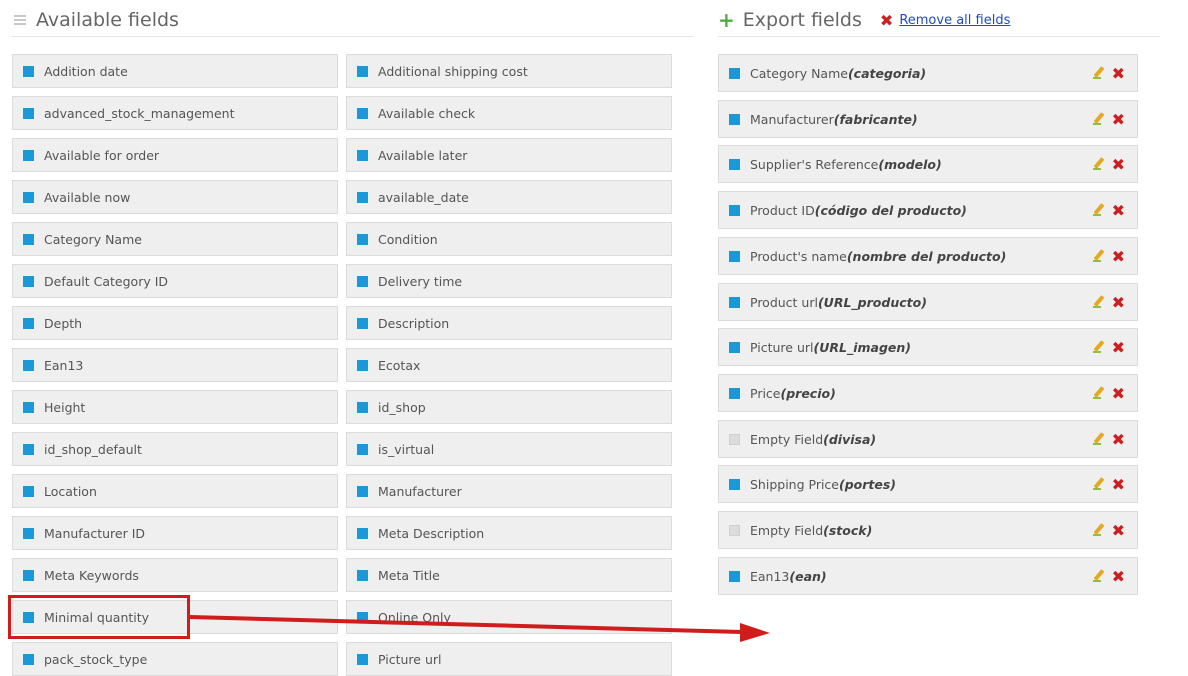 This screenshot has width=1188, height=676. I want to click on export-field-item: Picture url(URL_imagen) ✖, so click(928, 347).